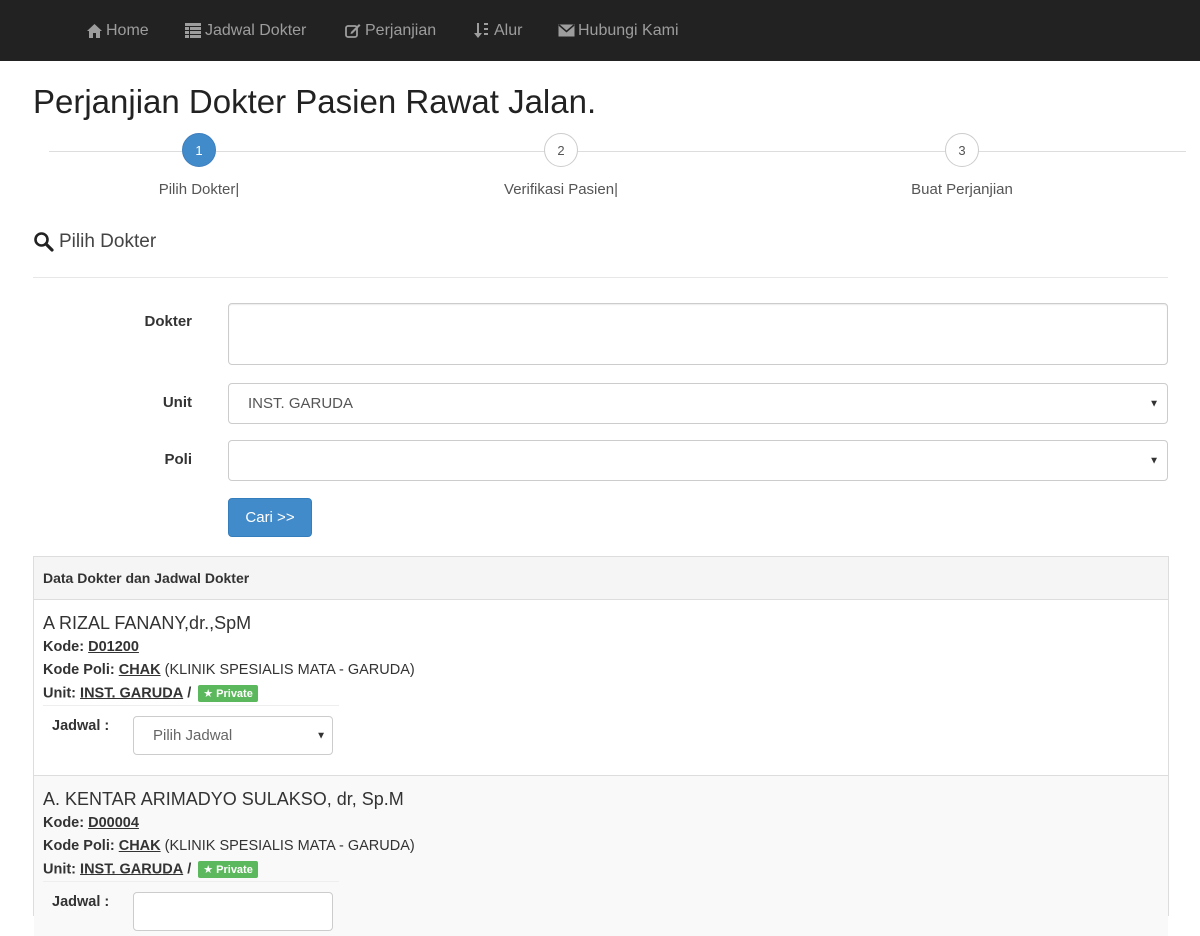  I want to click on nav-jadwal-dokter: Jadwal Dokter, so click(245, 30).